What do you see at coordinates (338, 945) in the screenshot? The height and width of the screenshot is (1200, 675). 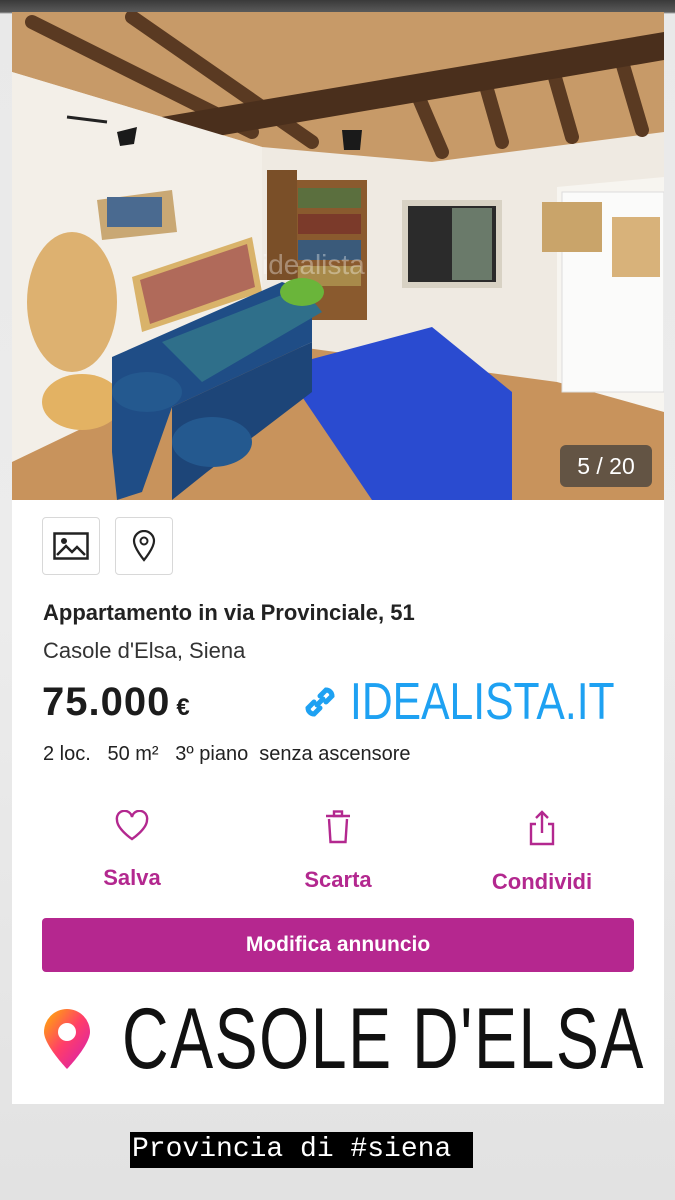 I see `edit-listing-button: Modifica annuncio` at bounding box center [338, 945].